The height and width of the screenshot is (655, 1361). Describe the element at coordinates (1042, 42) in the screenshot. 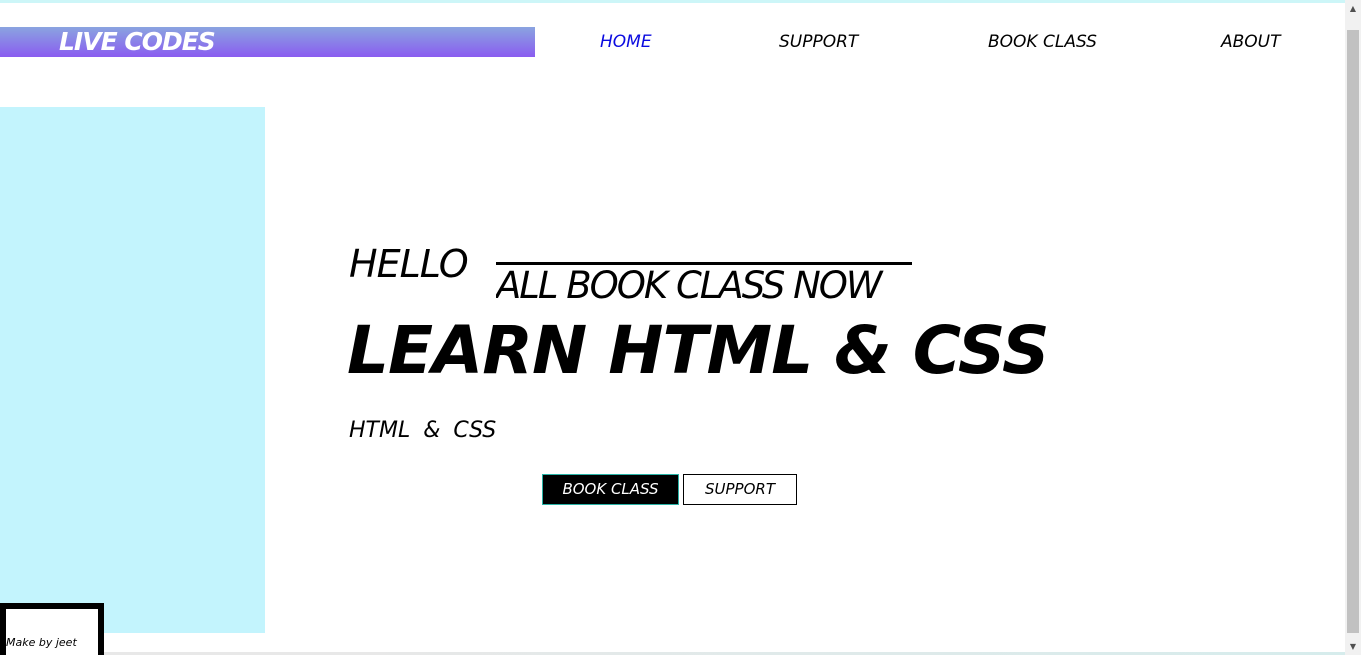

I see `nav-book-class: BOOK CLASS` at that location.